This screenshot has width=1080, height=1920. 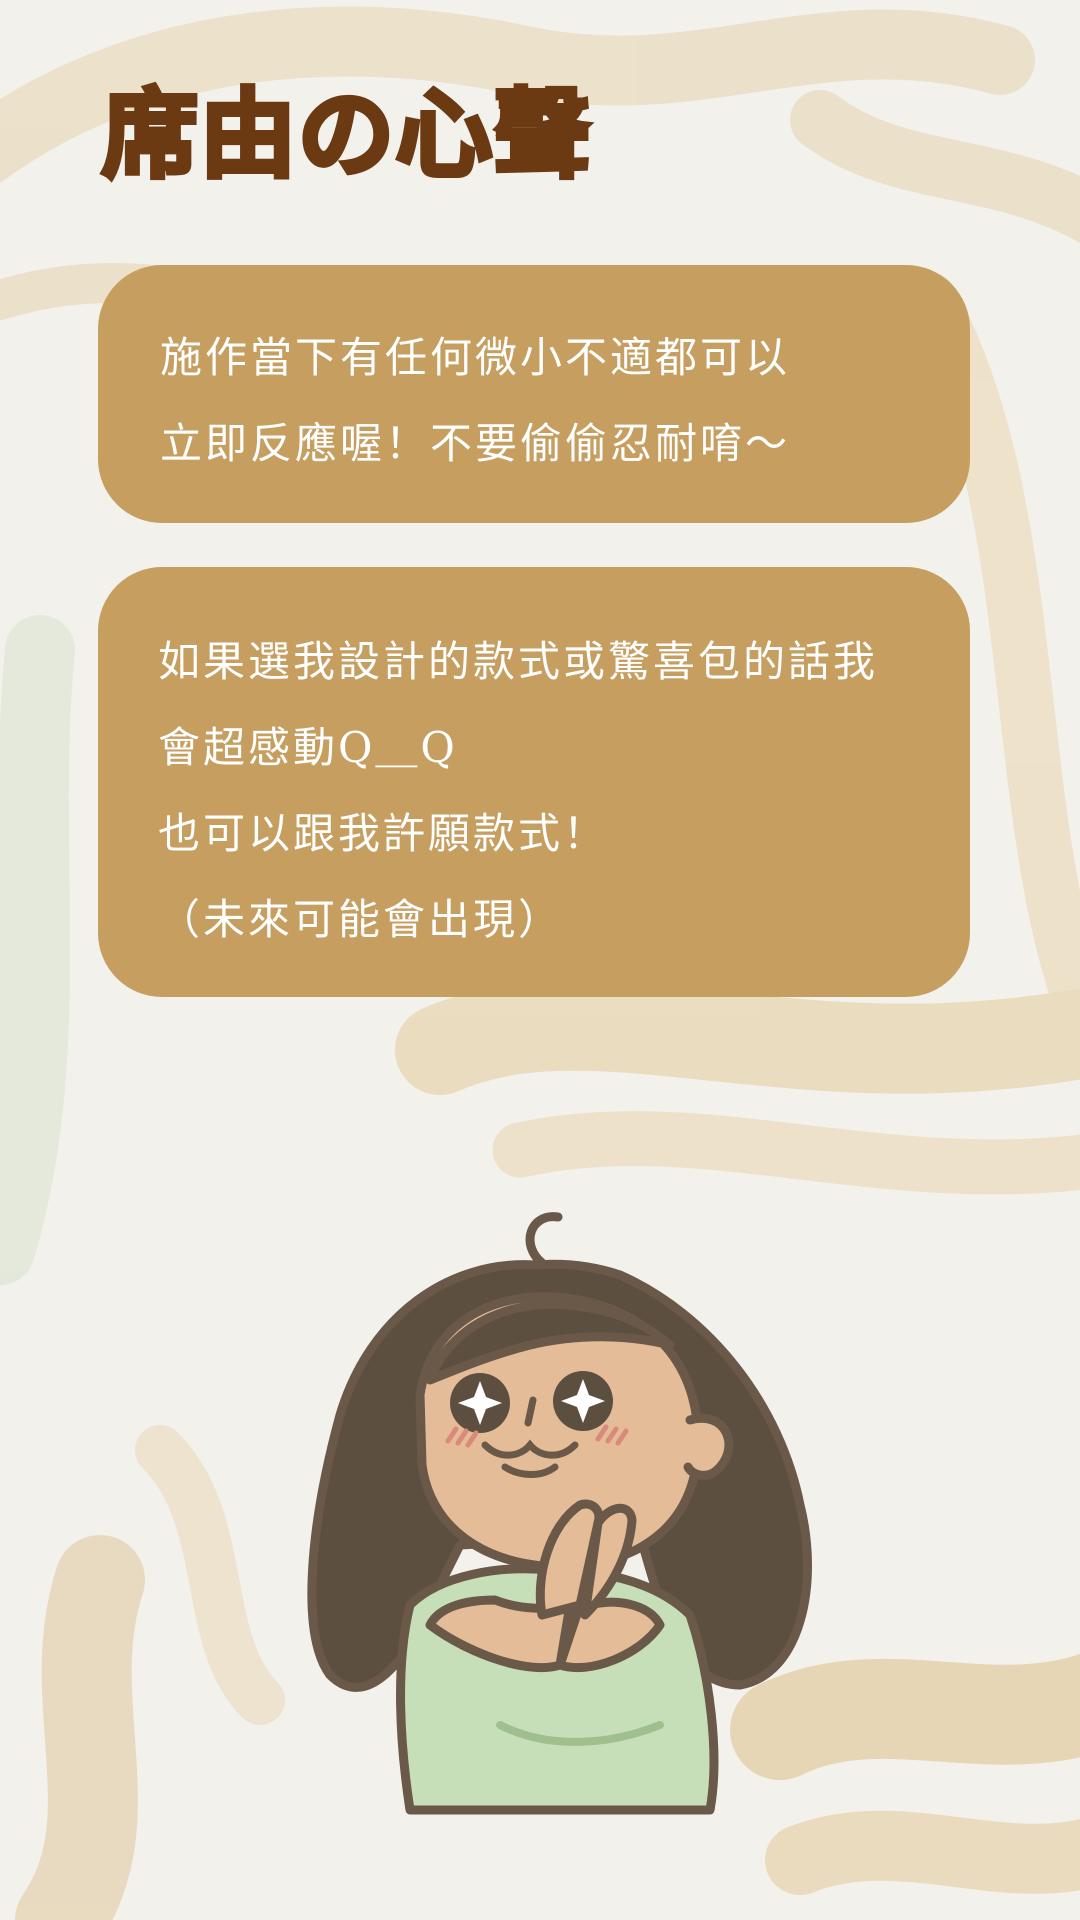 What do you see at coordinates (518, 661) in the screenshot?
I see `bubble-2-line-1: 如果選我設計的款式或驚喜包的話我` at bounding box center [518, 661].